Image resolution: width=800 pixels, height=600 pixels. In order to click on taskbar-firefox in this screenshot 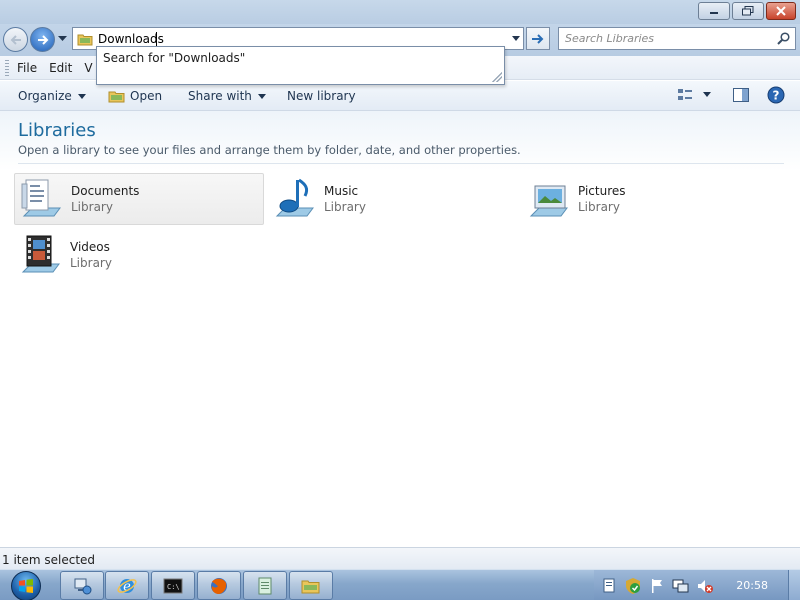, I will do `click(219, 585)`.